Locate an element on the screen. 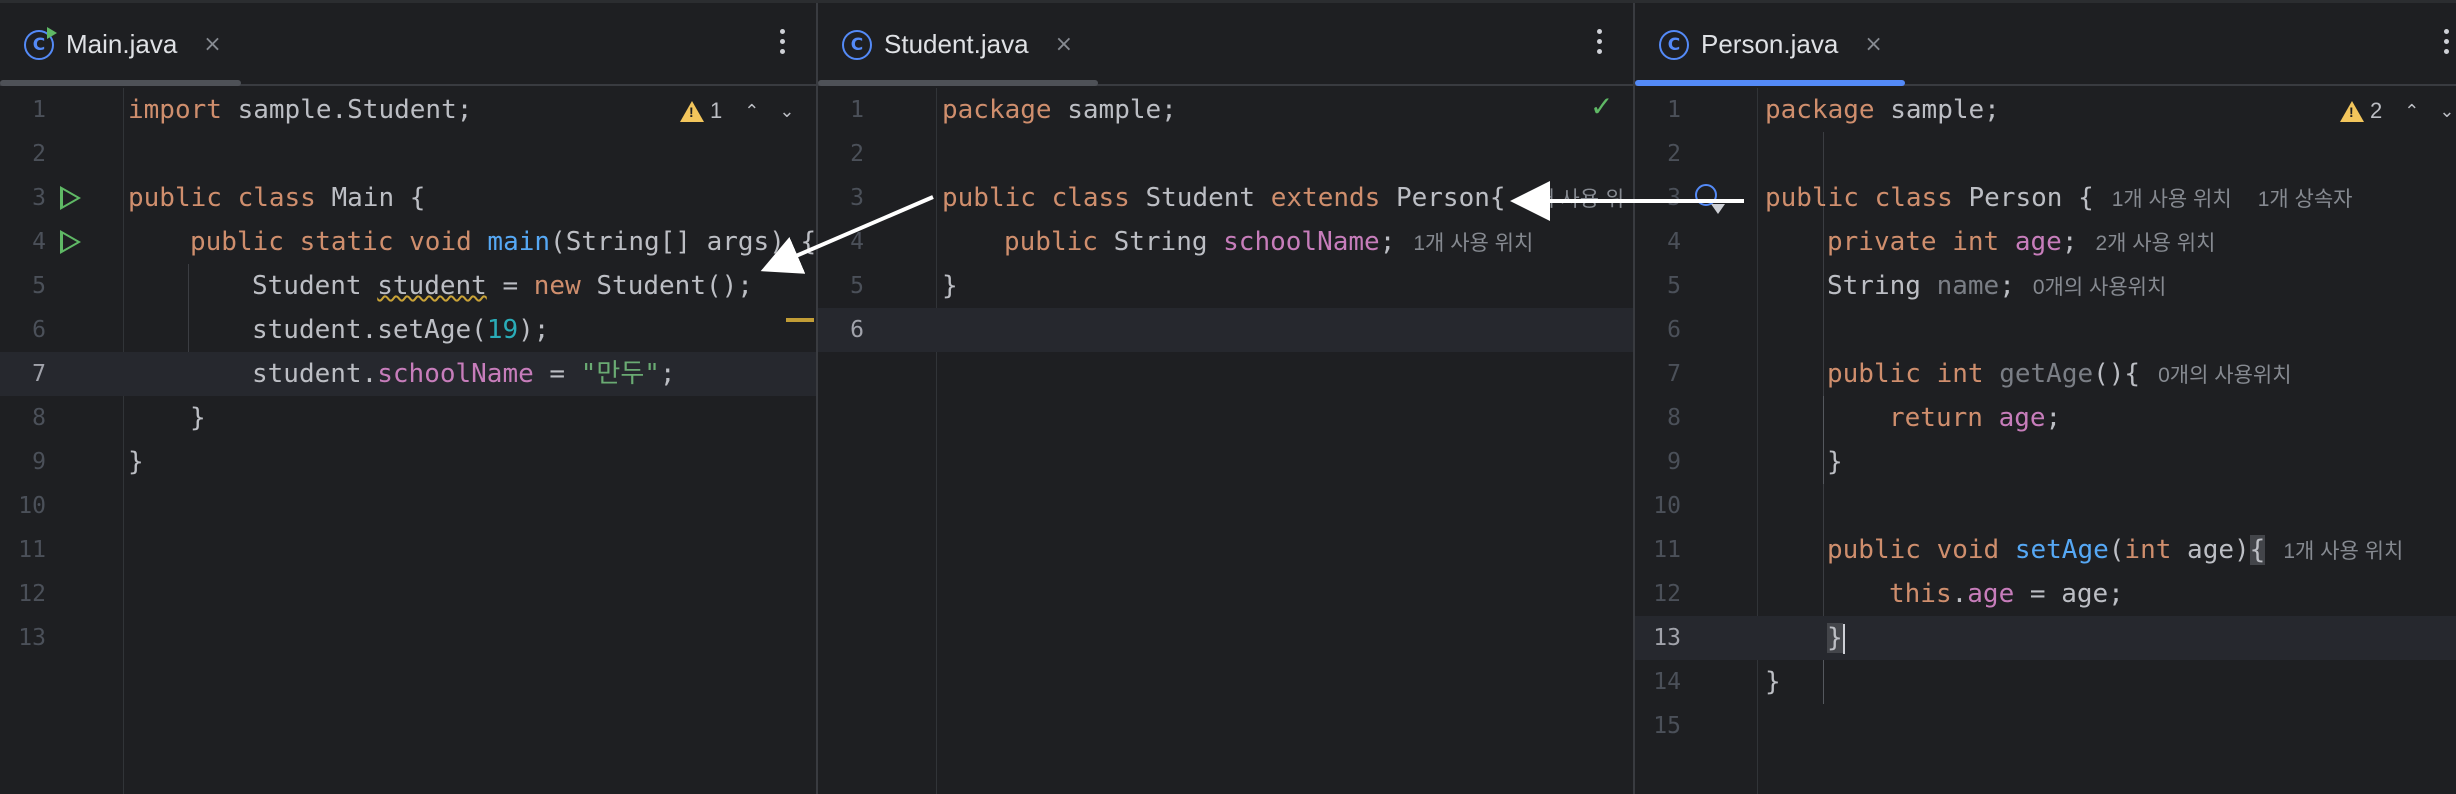 Image resolution: width=2456 pixels, height=794 pixels. code-line: 5 Student student = new Student(); is located at coordinates (408, 286).